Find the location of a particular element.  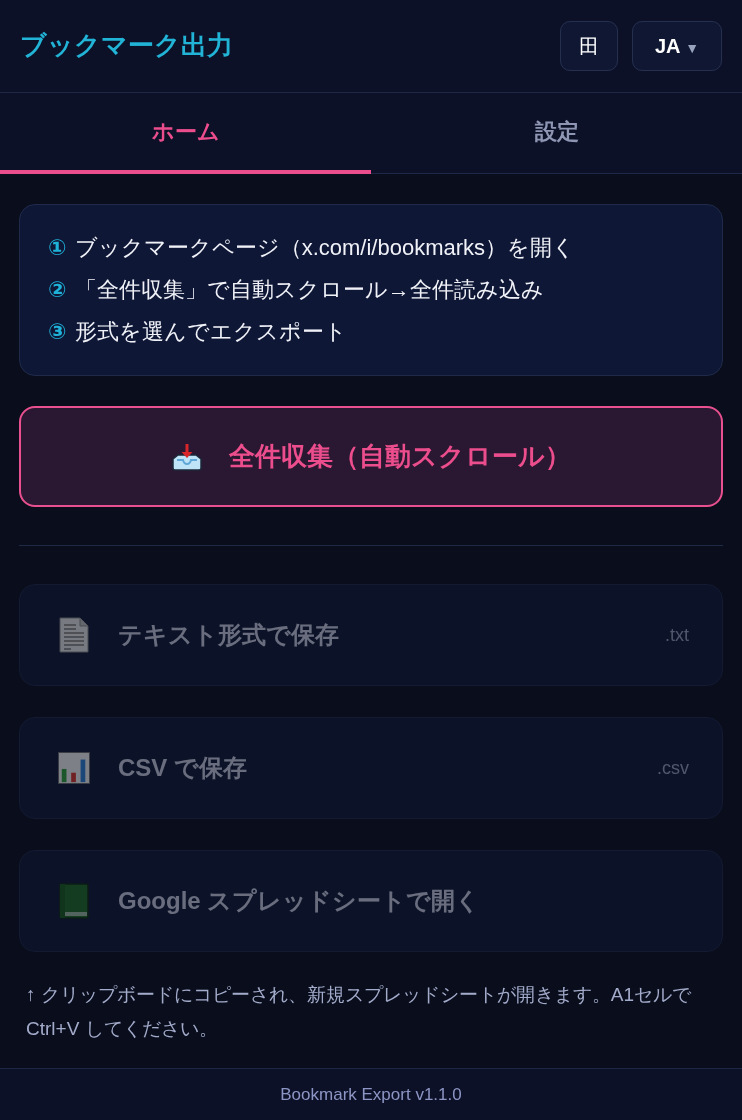

step-text: 「全件収集」で自動スクロール→全件読み込み is located at coordinates (309, 290).